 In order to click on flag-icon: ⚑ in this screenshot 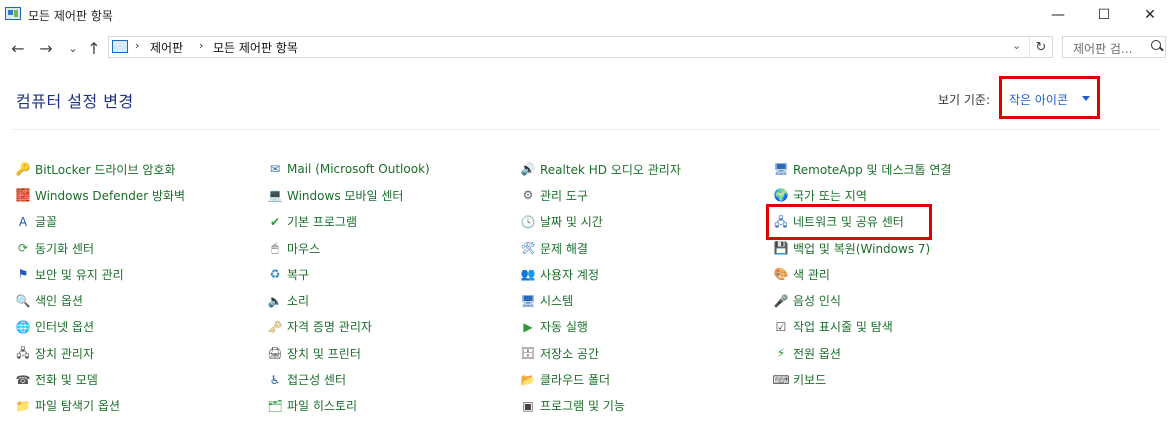, I will do `click(23, 274)`.